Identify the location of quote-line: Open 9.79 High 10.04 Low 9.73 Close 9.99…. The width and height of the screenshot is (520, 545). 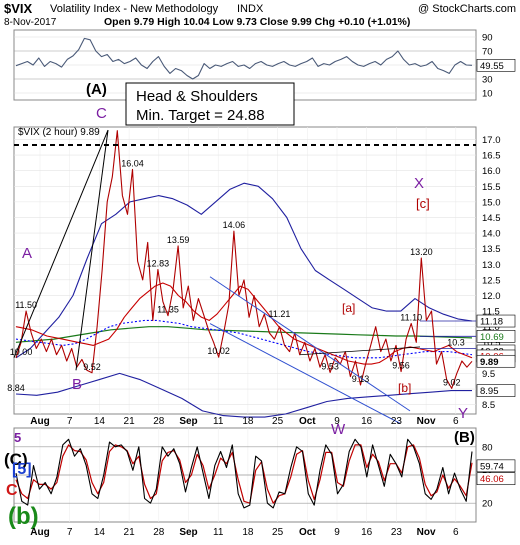
(257, 22).